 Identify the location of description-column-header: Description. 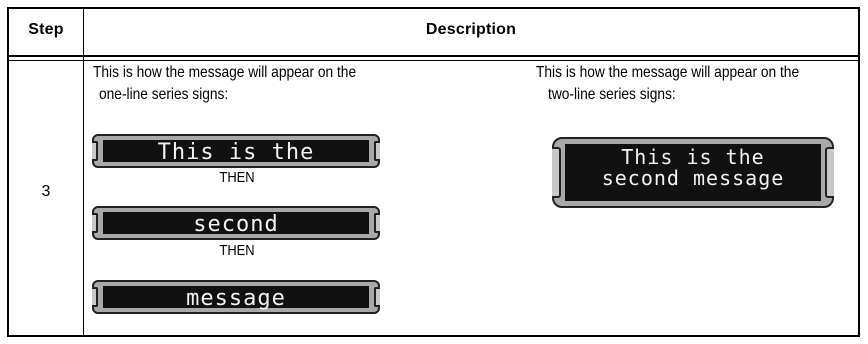
(471, 29).